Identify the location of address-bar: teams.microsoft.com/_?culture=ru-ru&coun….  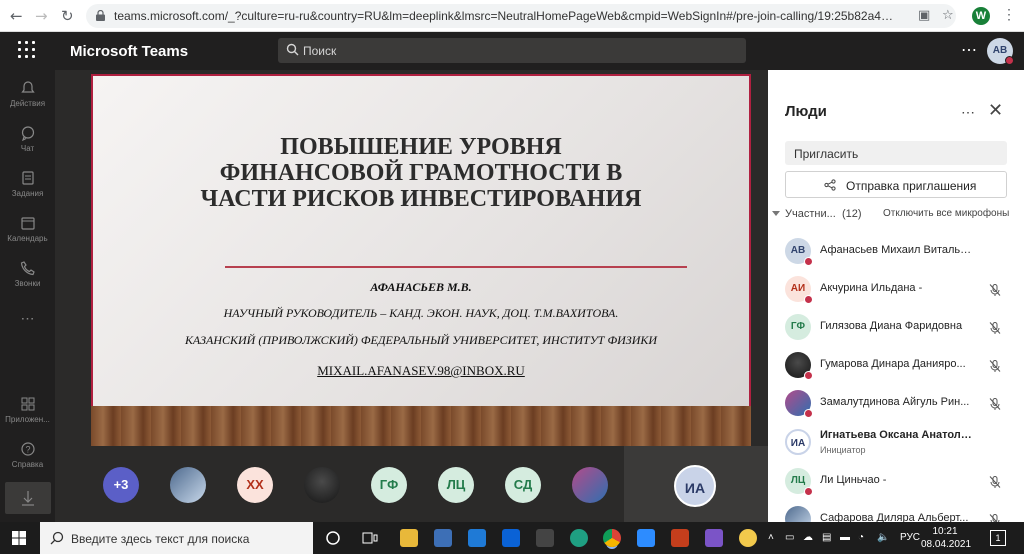
(521, 16).